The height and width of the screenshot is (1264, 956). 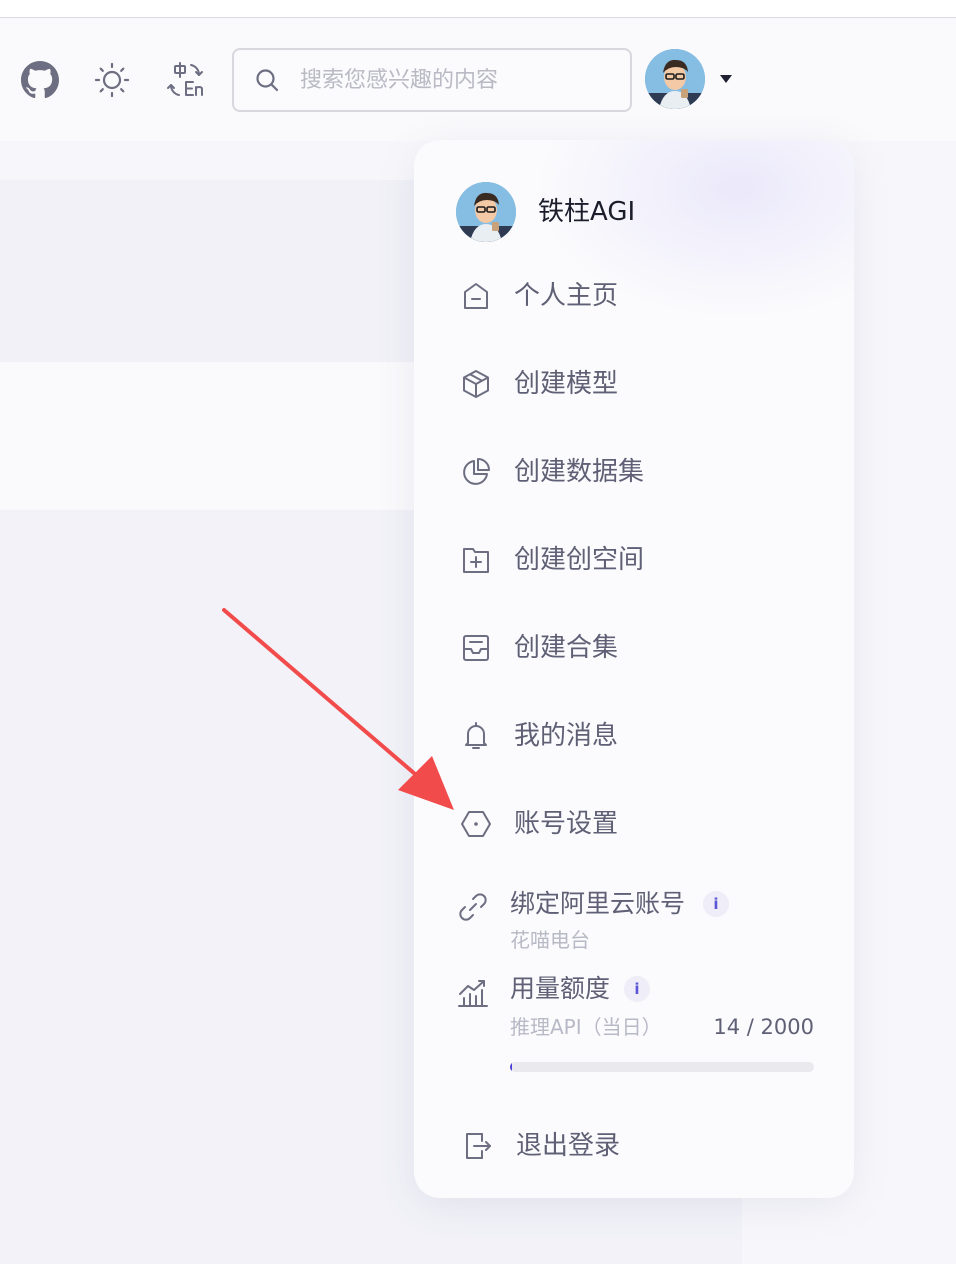 I want to click on bind-aliyun-title: 绑定阿里云账号, so click(x=598, y=903).